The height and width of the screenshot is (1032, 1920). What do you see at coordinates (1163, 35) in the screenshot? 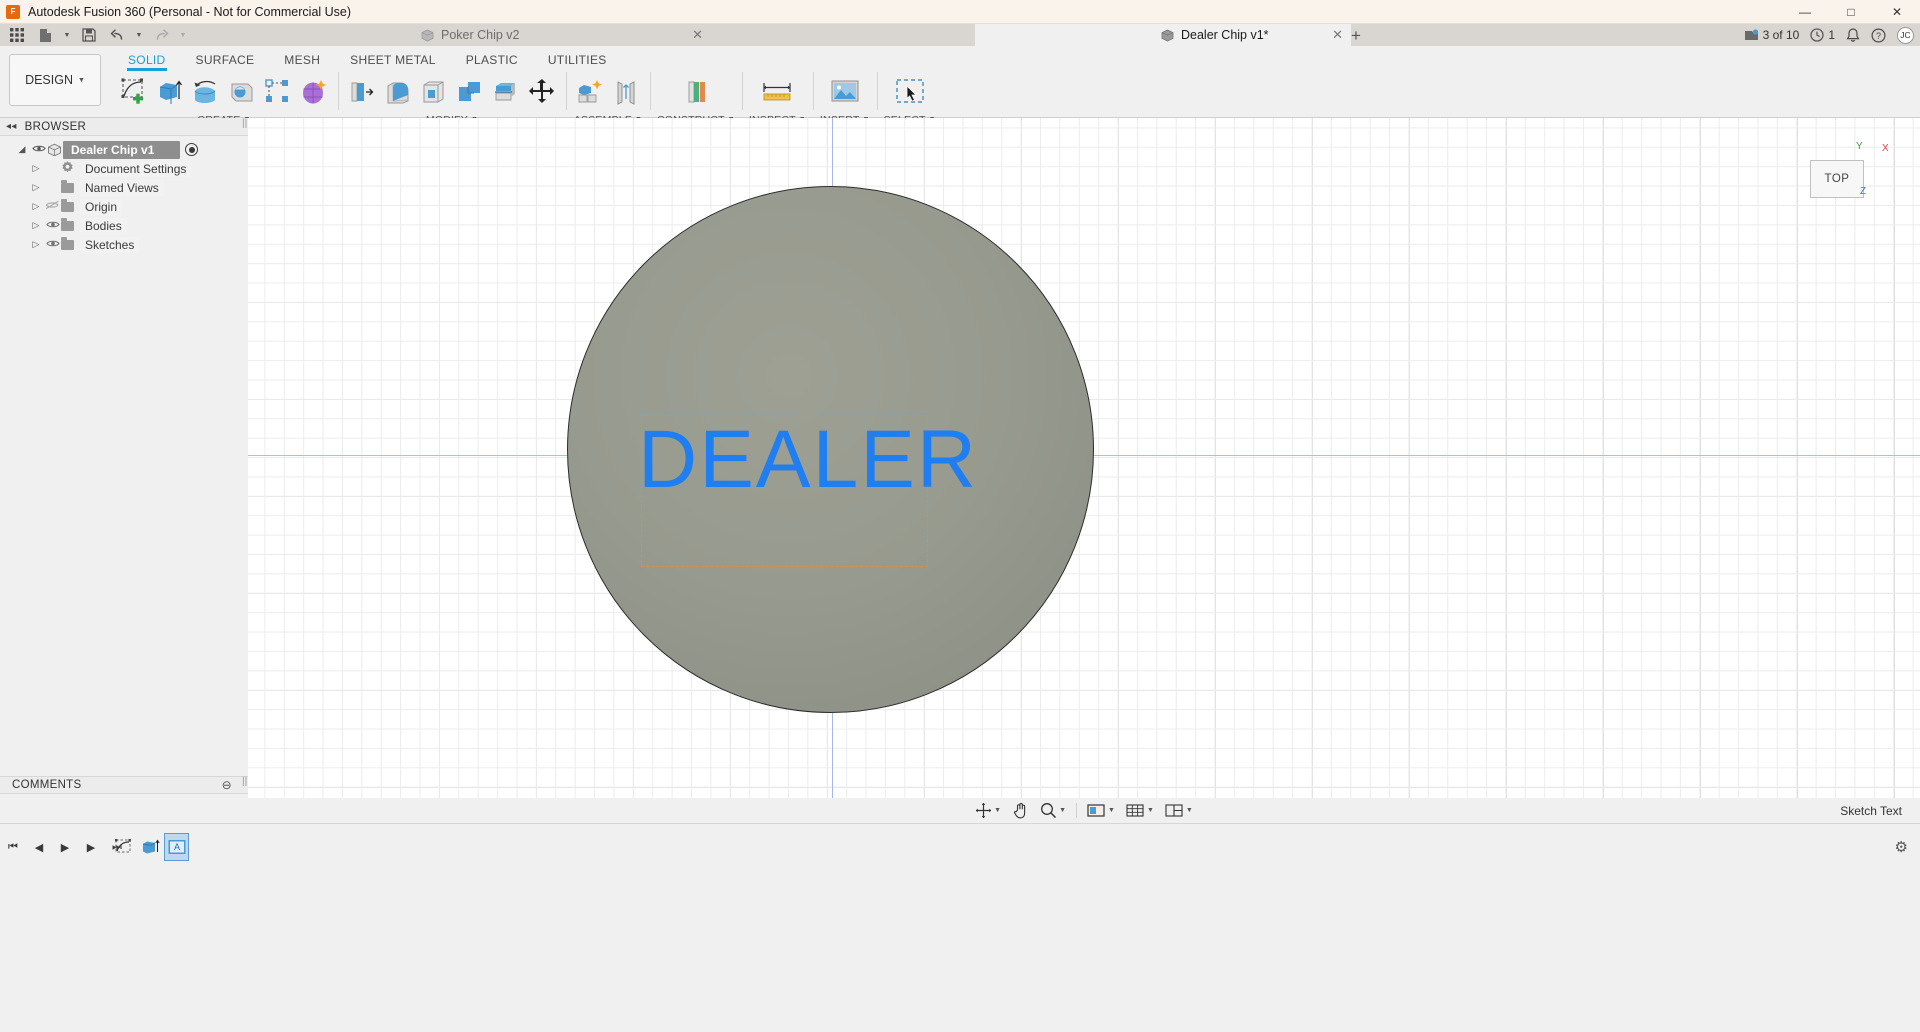
I see `tab-dealer-chip-v1: Dealer Chip v1* ✕` at bounding box center [1163, 35].